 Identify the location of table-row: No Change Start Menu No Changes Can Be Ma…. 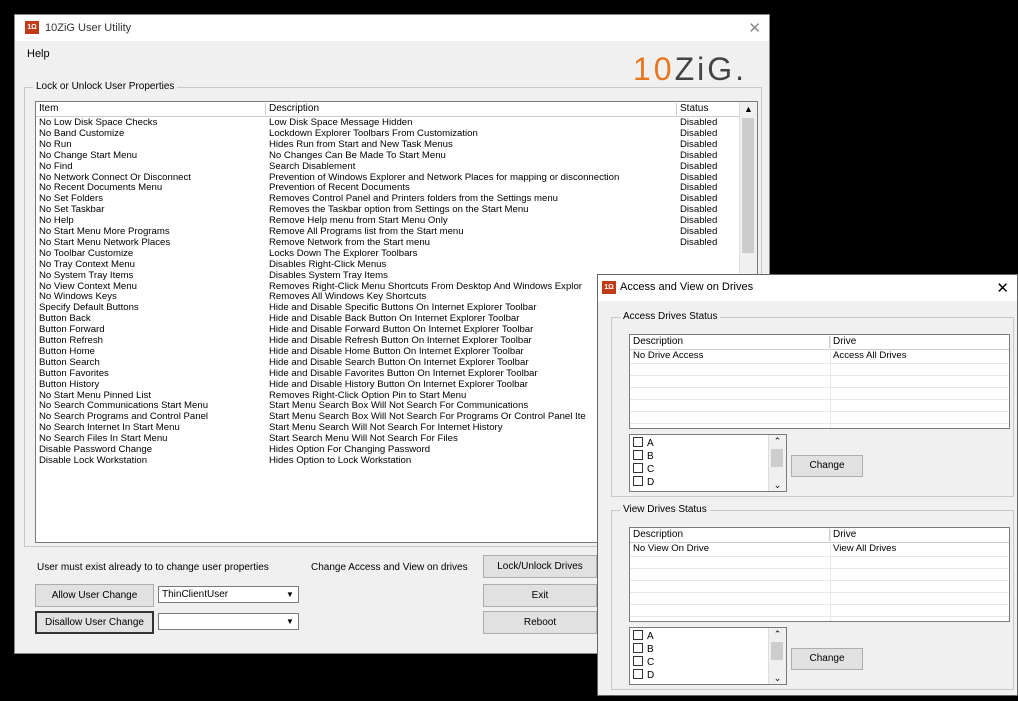
(388, 156).